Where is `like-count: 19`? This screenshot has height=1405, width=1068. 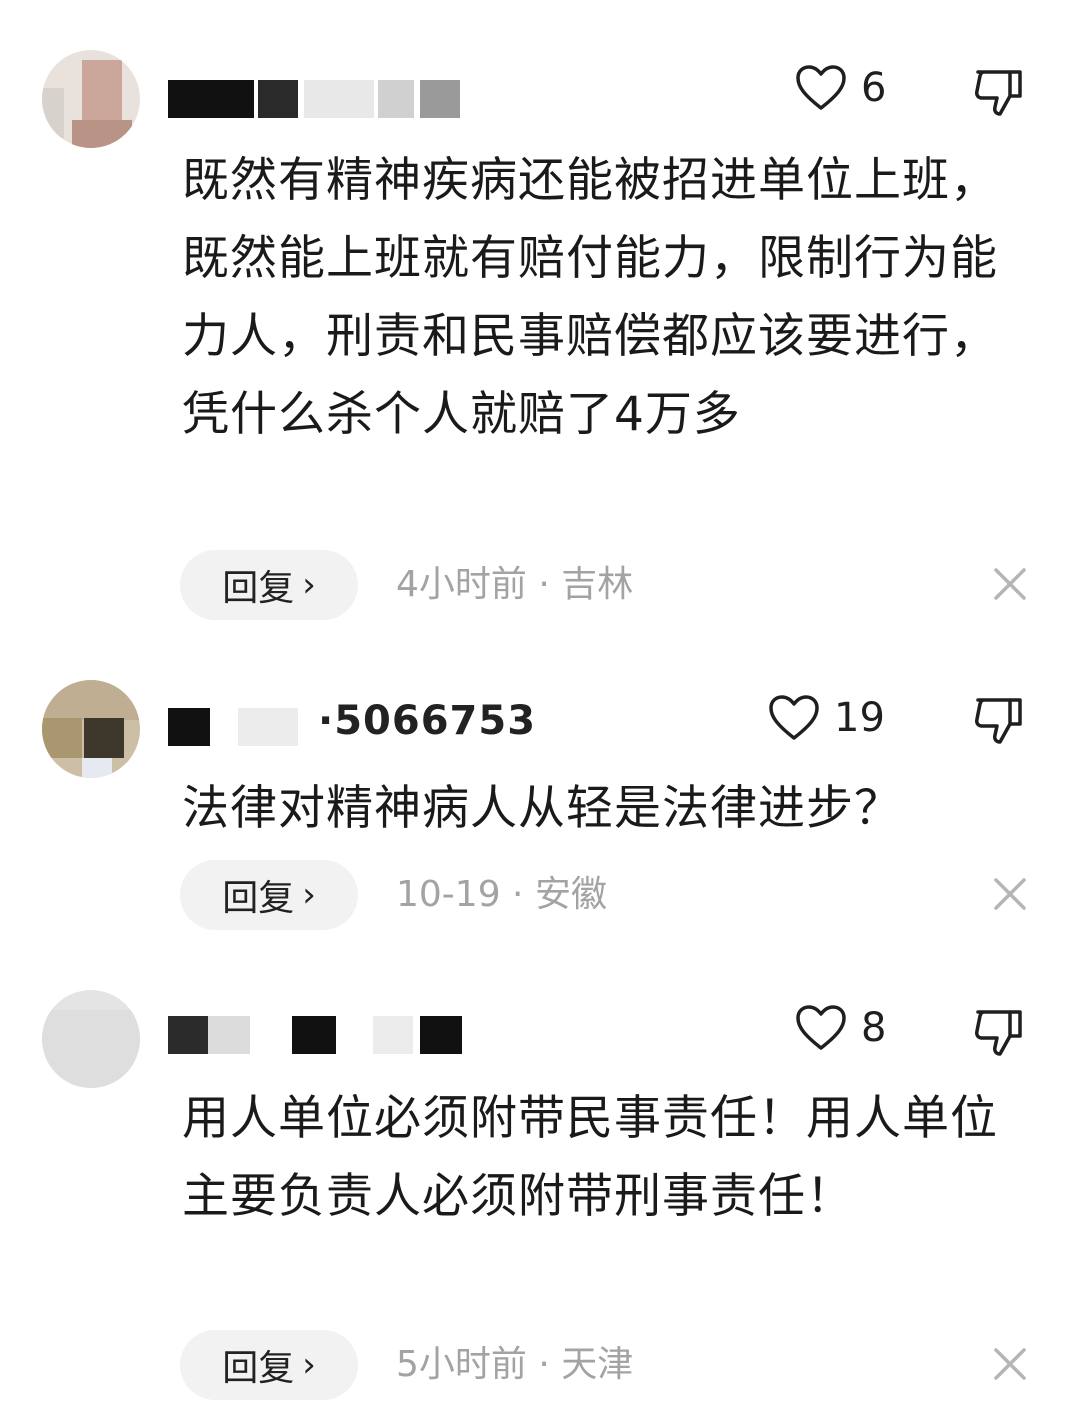 like-count: 19 is located at coordinates (859, 718).